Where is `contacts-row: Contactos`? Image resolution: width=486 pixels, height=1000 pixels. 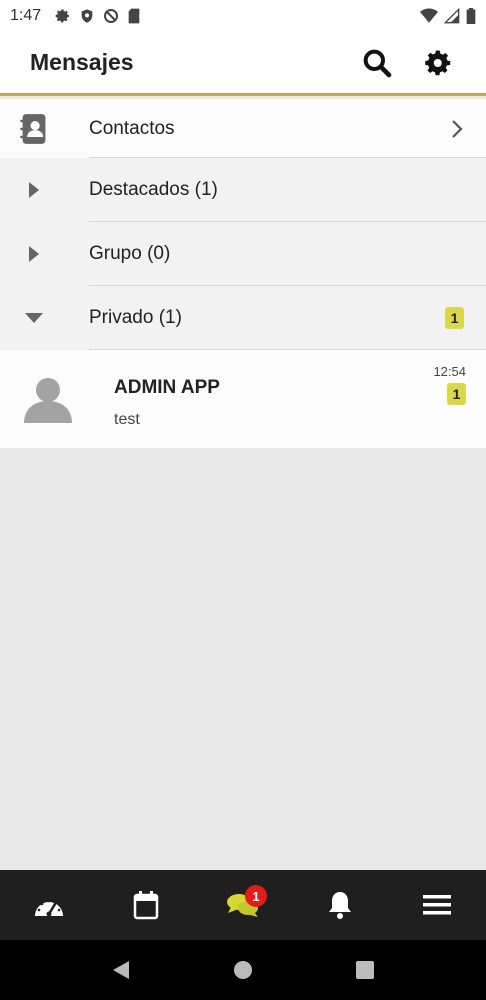 contacts-row: Contactos is located at coordinates (243, 128).